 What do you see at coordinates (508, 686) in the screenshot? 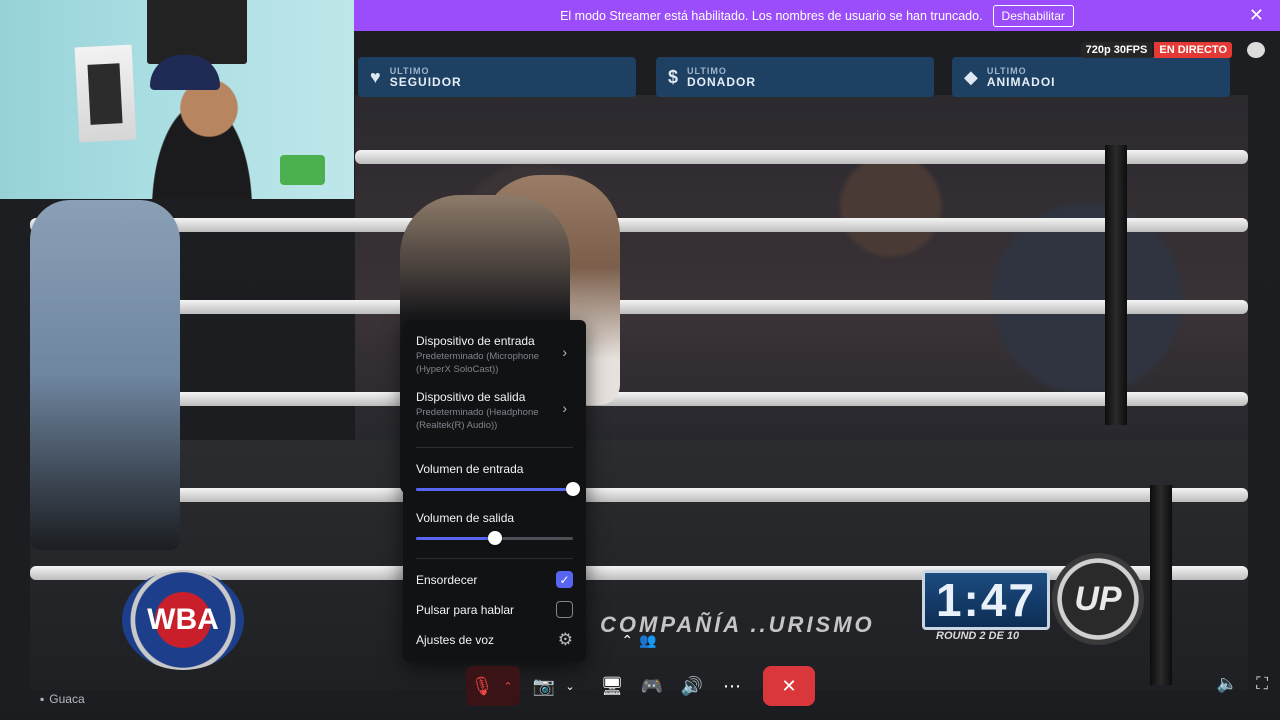
I see `mic-options-caret: ⌃` at bounding box center [508, 686].